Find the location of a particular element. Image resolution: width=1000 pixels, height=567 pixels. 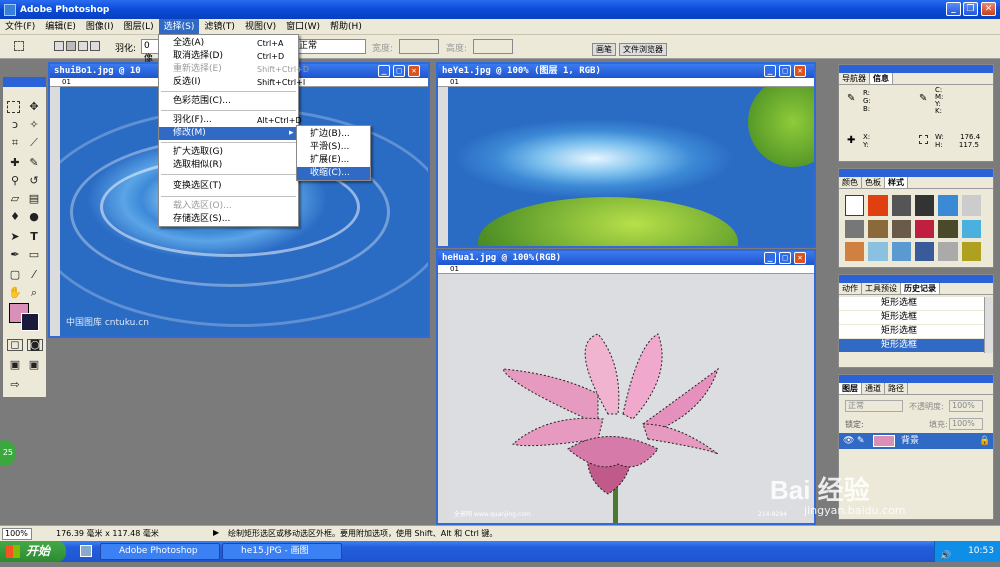

move-tool-icon: ✥ is located at coordinates (34, 107).